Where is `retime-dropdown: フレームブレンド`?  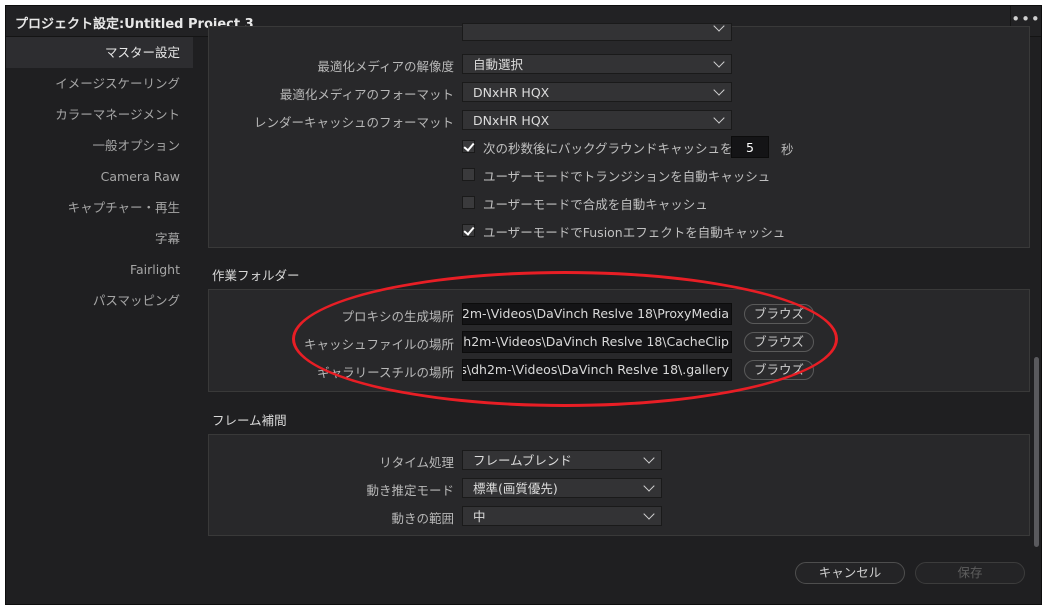
retime-dropdown: フレームブレンド is located at coordinates (562, 460).